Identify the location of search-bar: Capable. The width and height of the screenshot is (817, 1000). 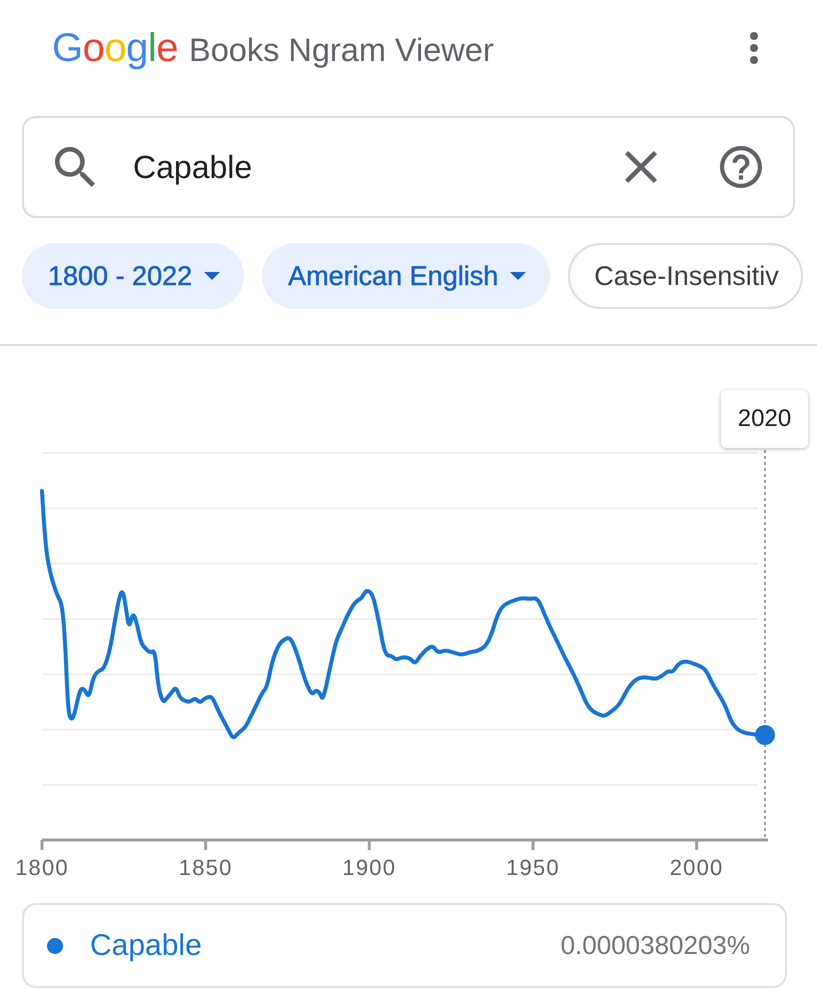
(408, 167).